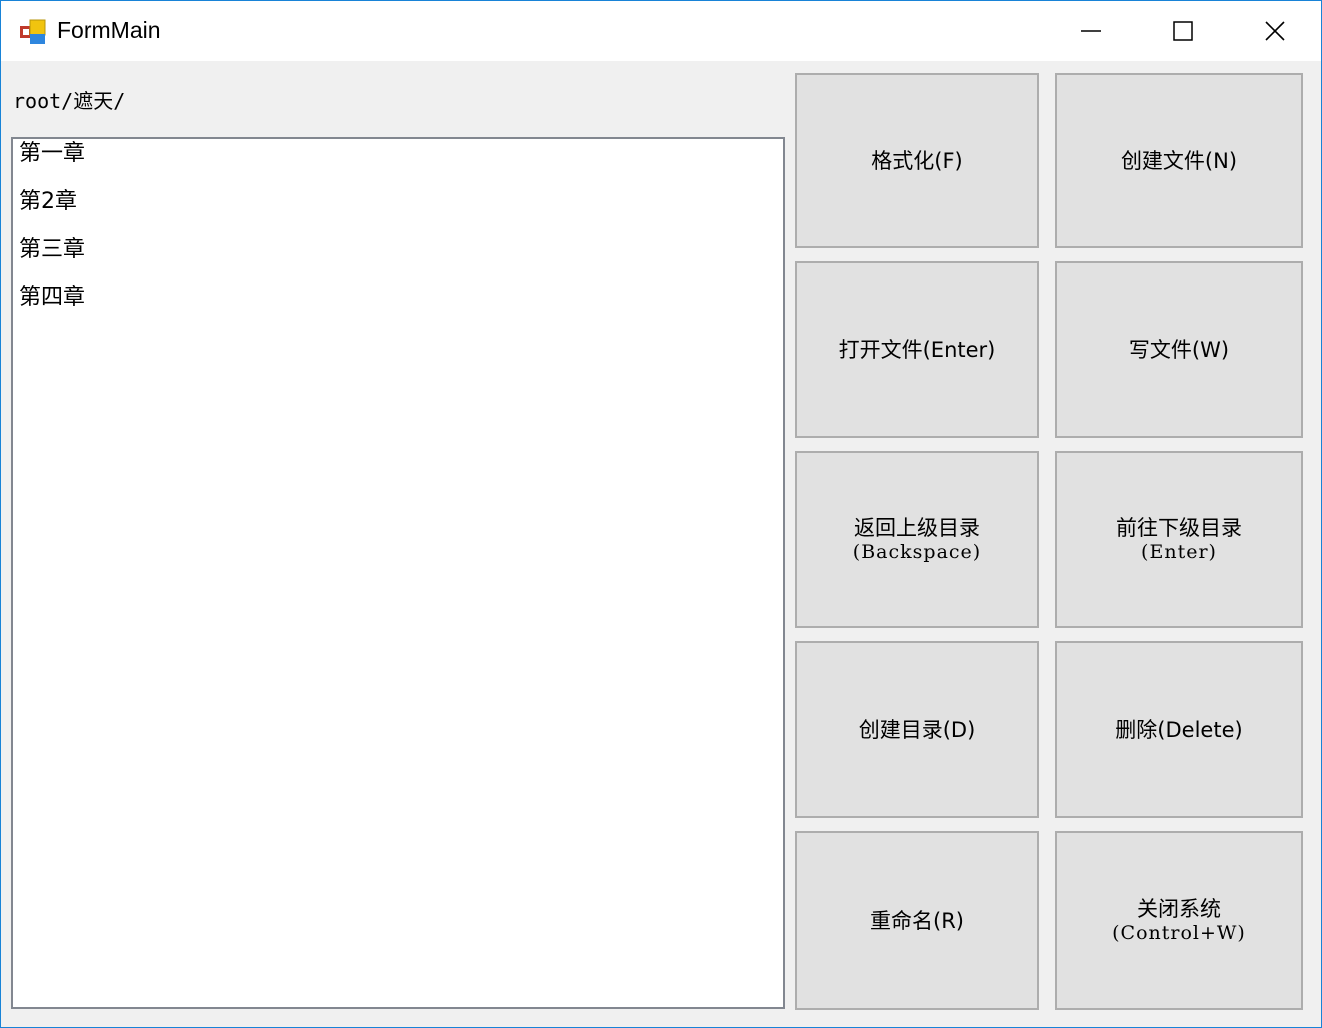  What do you see at coordinates (1179, 527) in the screenshot?
I see `go-down-button-label: 前往下级目录` at bounding box center [1179, 527].